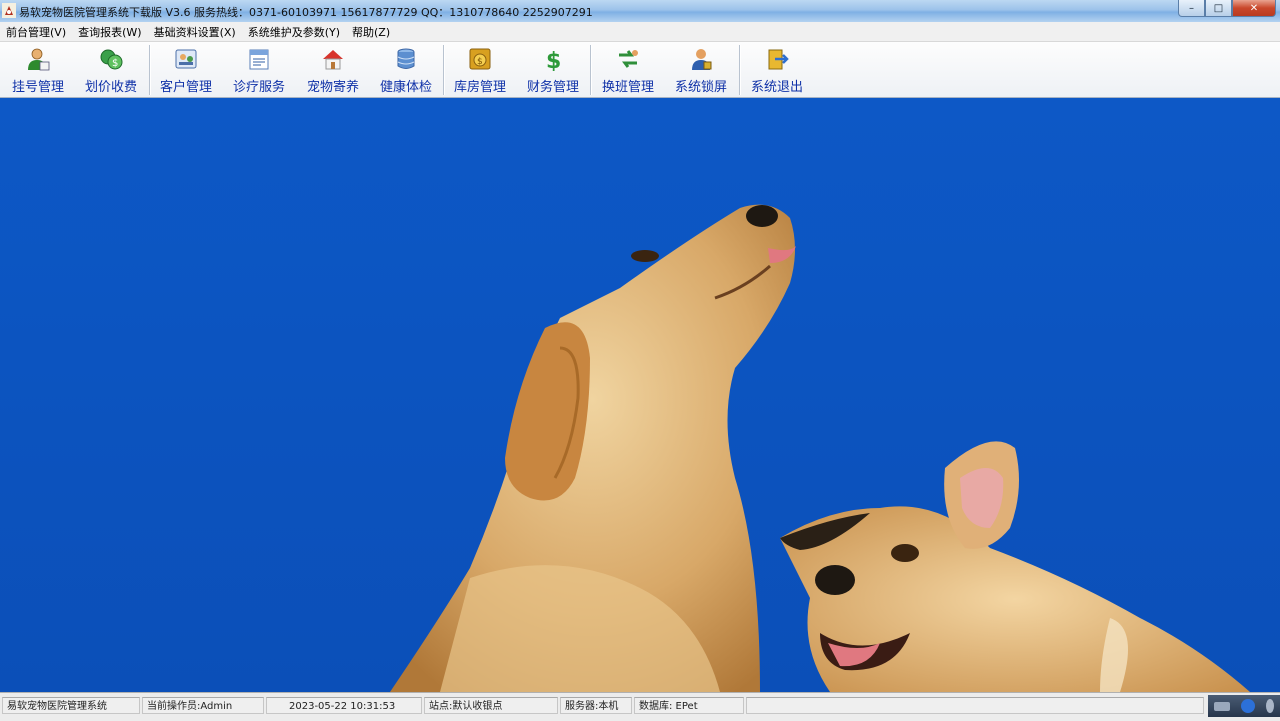 Image resolution: width=1280 pixels, height=721 pixels. What do you see at coordinates (9, 10) in the screenshot?
I see `app-logo-icon` at bounding box center [9, 10].